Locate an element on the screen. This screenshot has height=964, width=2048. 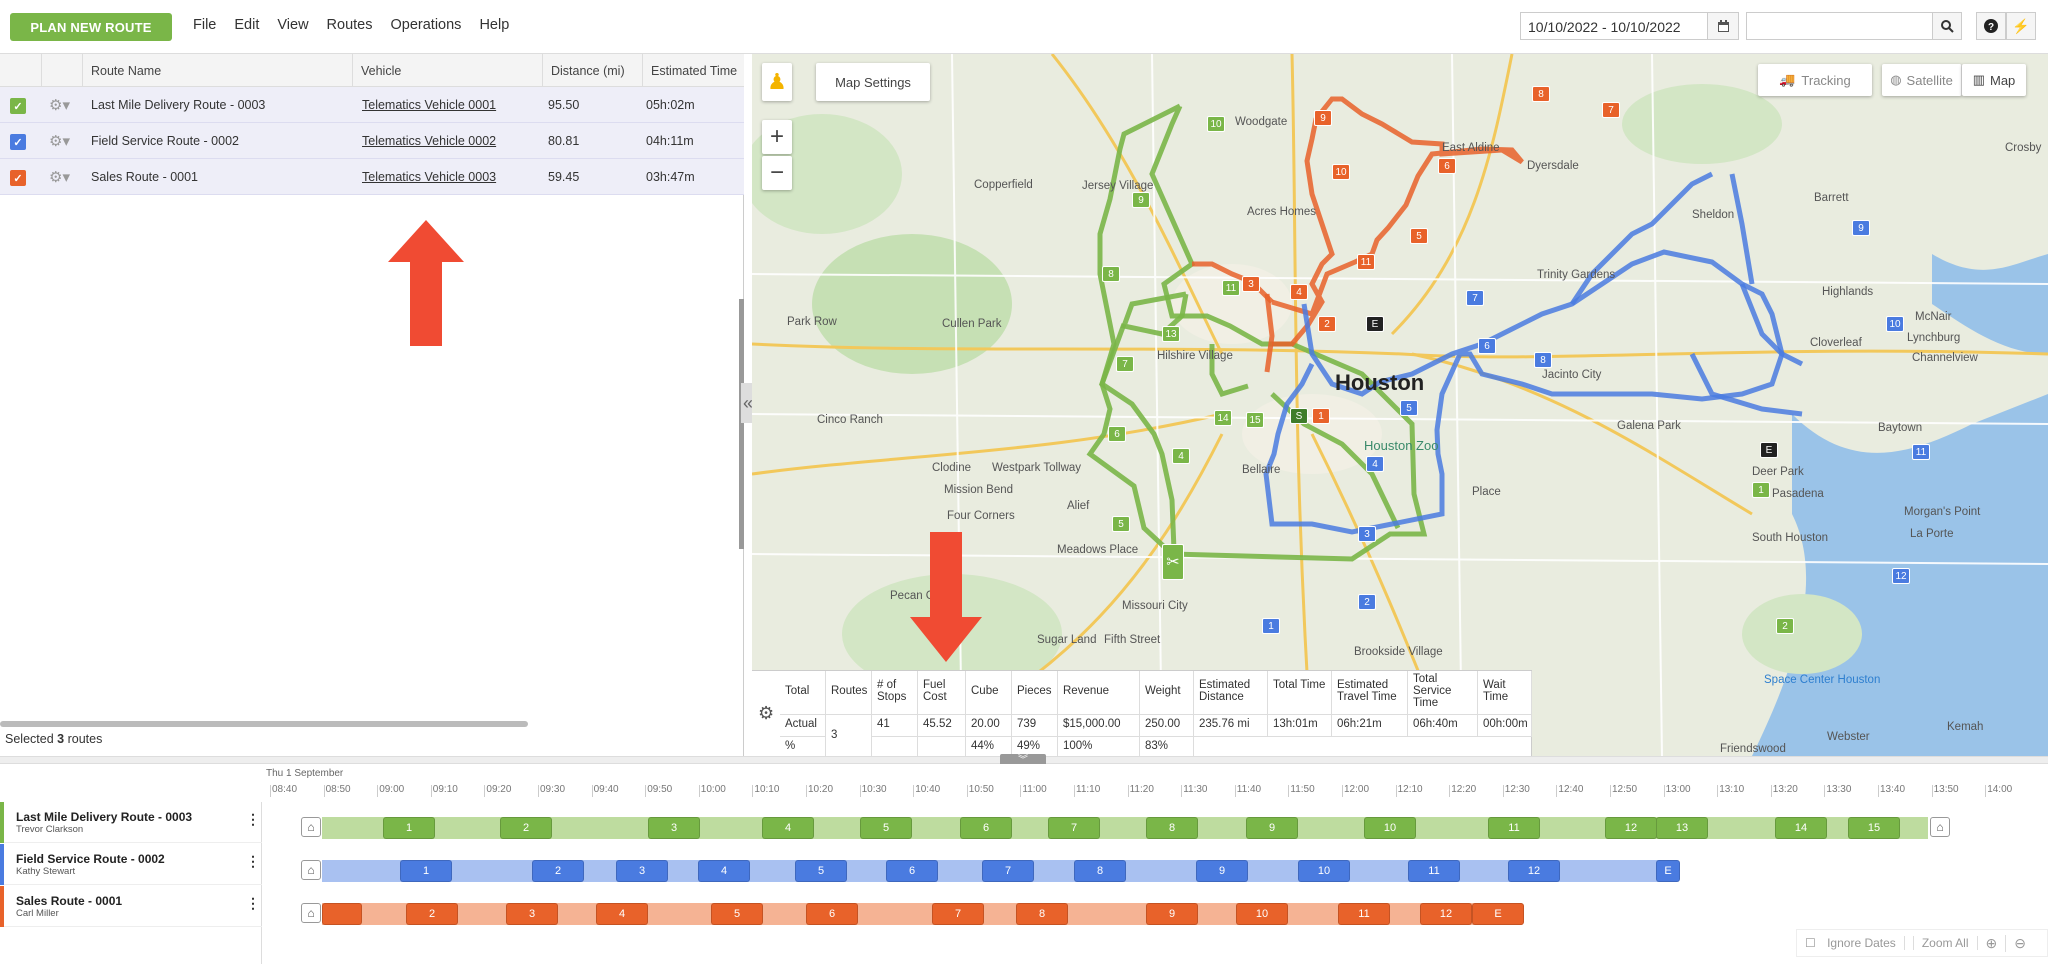
timeline-stop: 15 is located at coordinates (1874, 828).